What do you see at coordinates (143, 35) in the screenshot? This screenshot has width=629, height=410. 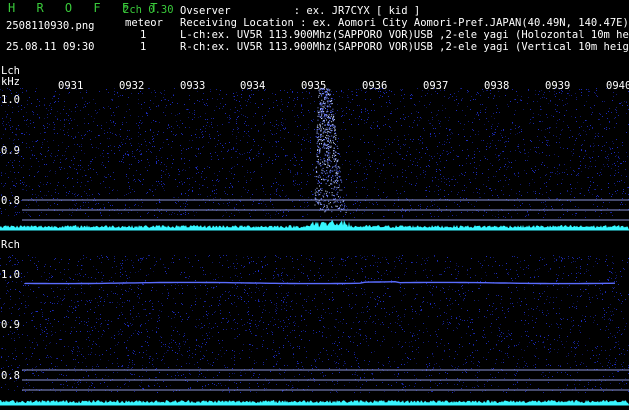 I see `lch-count: 1` at bounding box center [143, 35].